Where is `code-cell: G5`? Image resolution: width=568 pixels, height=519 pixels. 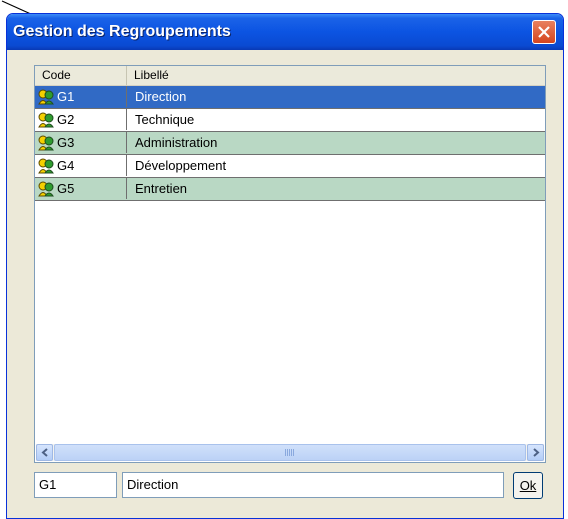
code-cell: G5 is located at coordinates (81, 188).